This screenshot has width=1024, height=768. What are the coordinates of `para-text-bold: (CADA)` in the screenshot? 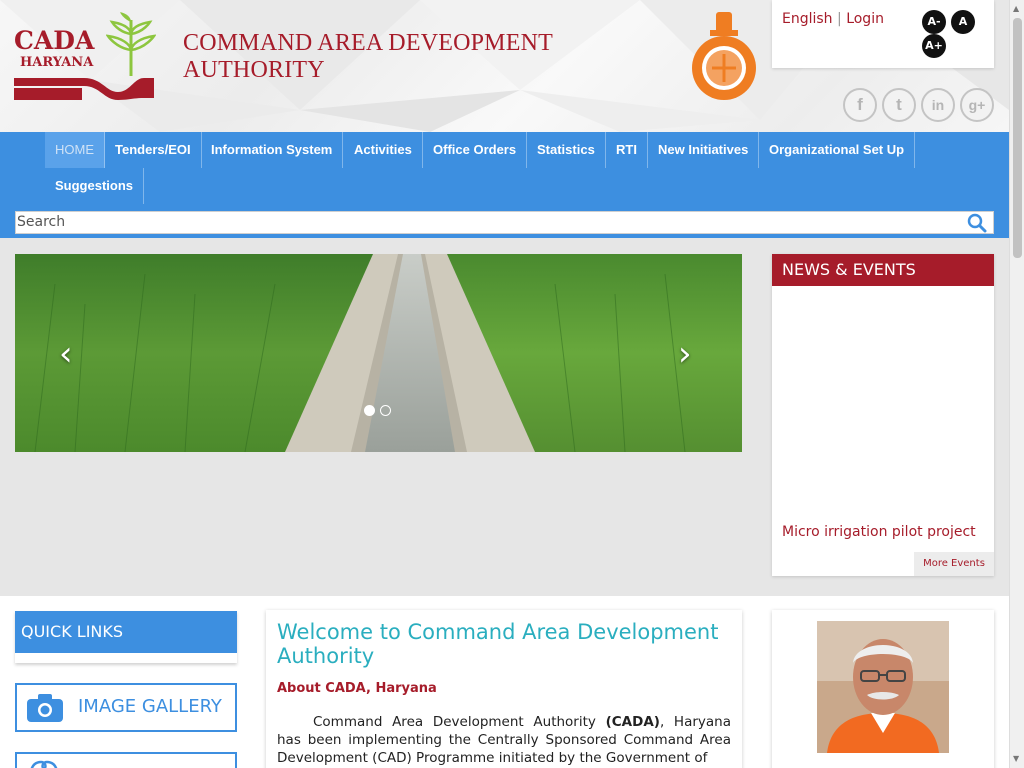 It's located at (632, 722).